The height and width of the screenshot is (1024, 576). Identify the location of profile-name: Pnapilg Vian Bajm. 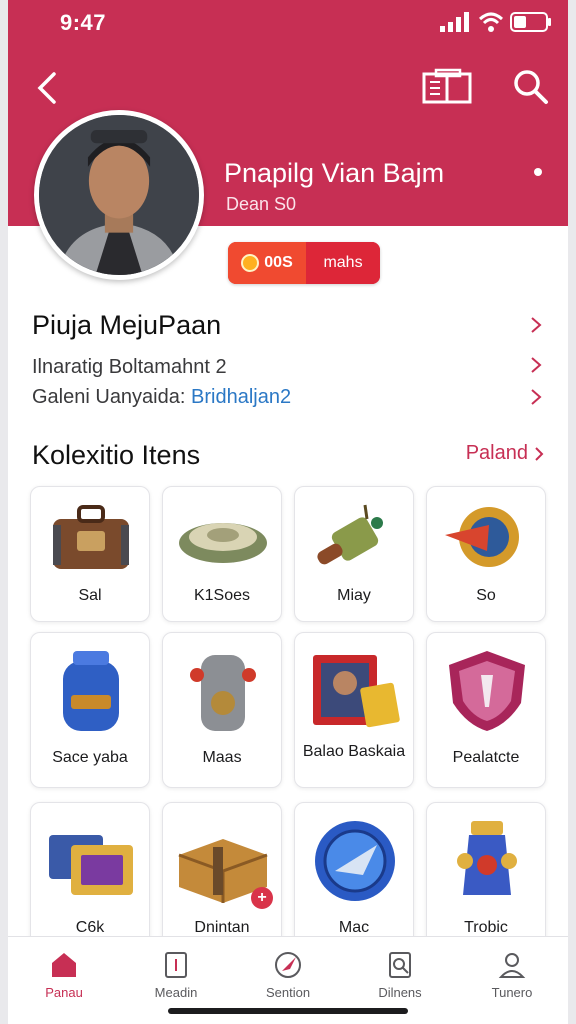
(334, 173).